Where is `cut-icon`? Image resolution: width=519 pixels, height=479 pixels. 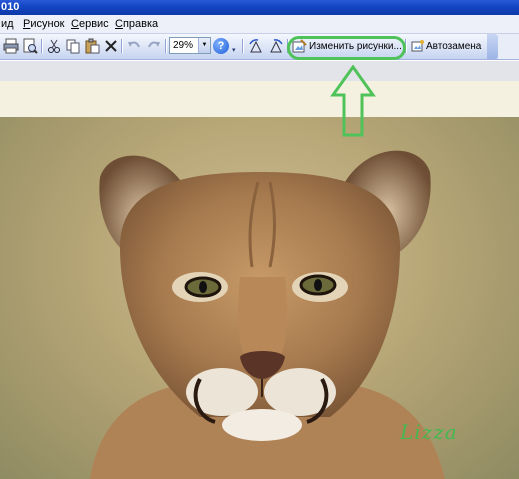
cut-icon is located at coordinates (54, 46).